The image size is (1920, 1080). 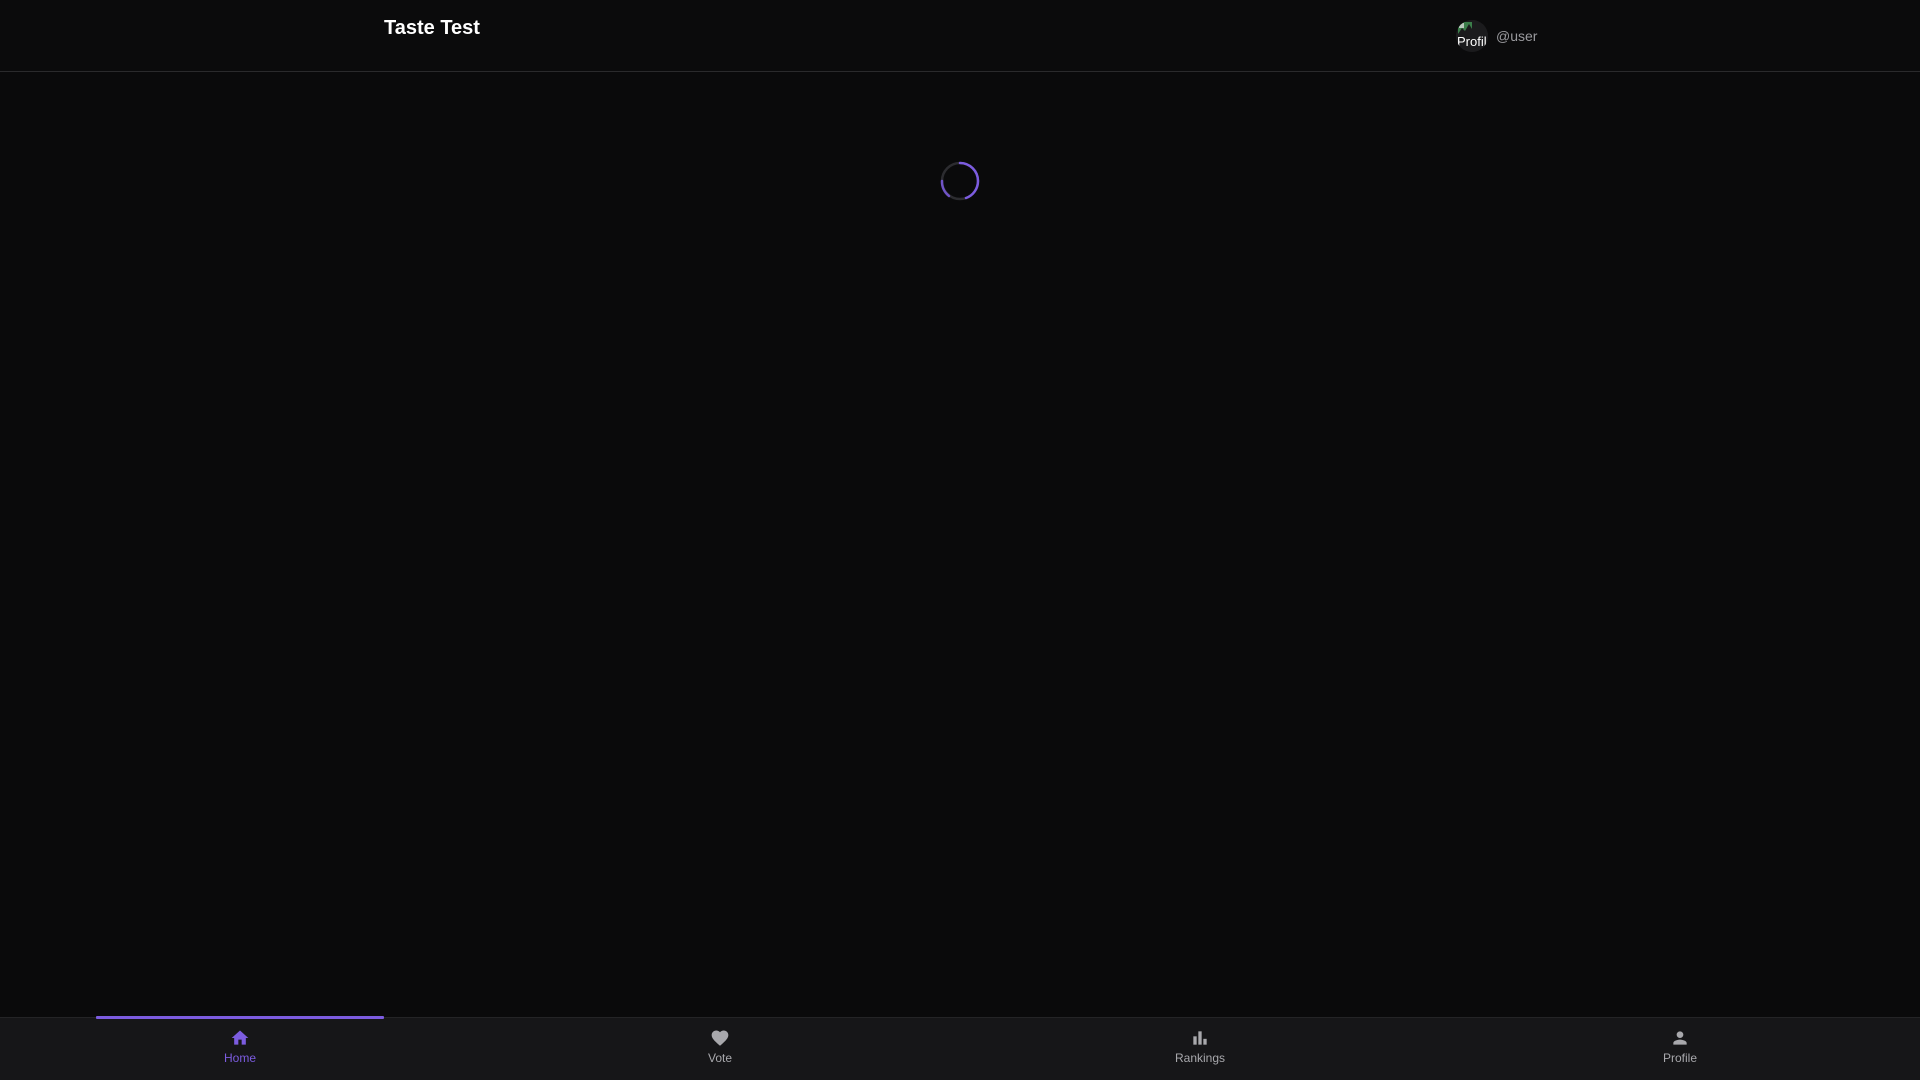 What do you see at coordinates (960, 36) in the screenshot?
I see `top-bar: Taste Test Profile @user` at bounding box center [960, 36].